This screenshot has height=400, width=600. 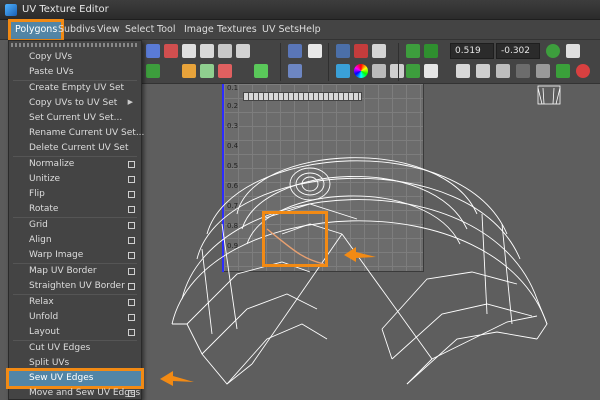 I want to click on menu-item-normalize: Normalize, so click(x=75, y=164).